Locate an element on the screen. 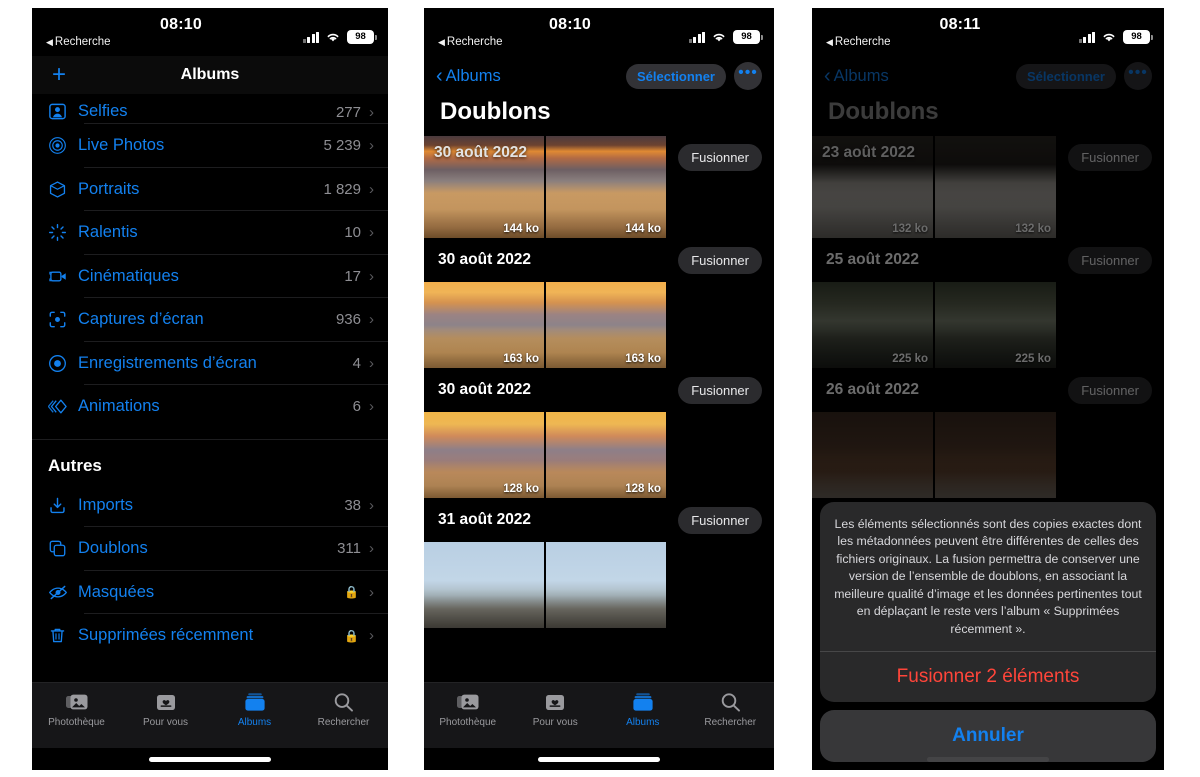  list-item-cinematiques: Cinématiques 17 › is located at coordinates (210, 277).